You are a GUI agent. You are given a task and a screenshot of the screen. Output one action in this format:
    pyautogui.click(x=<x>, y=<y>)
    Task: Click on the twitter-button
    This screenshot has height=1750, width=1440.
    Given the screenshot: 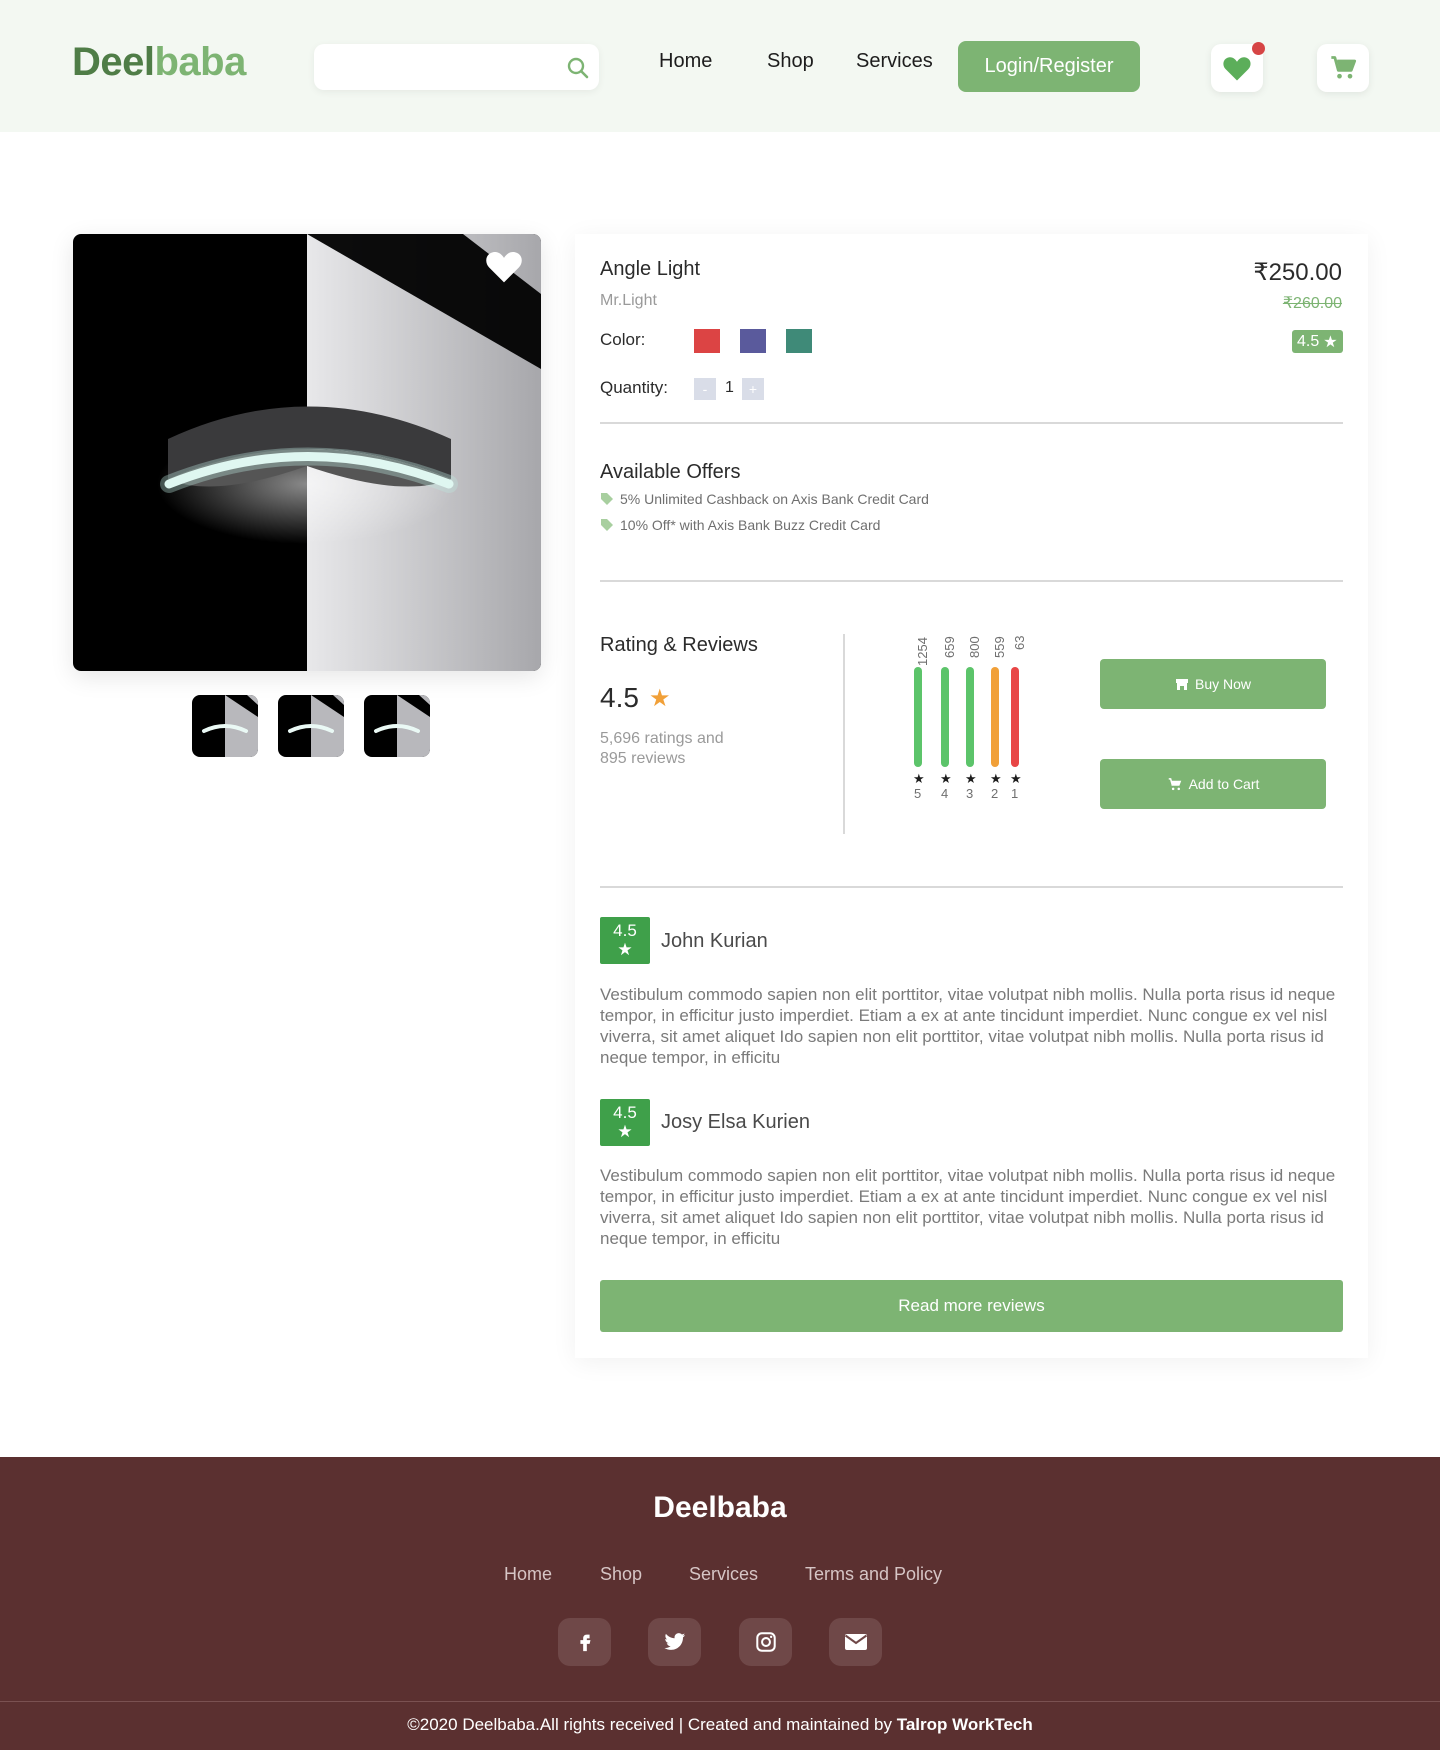 What is the action you would take?
    pyautogui.click(x=674, y=1642)
    